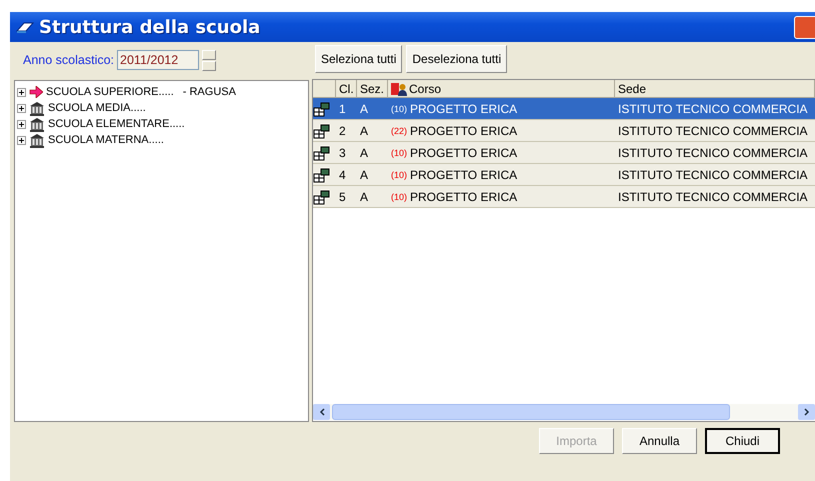  Describe the element at coordinates (342, 153) in the screenshot. I see `table-cell: 3` at that location.